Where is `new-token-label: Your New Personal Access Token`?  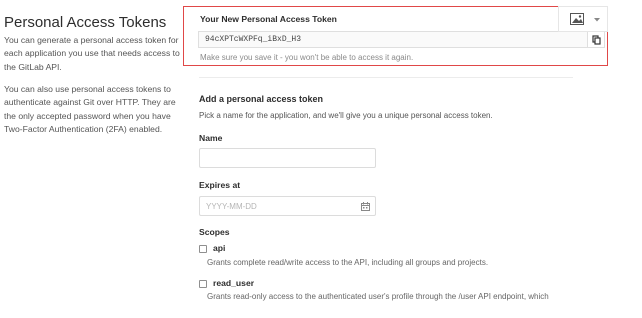
new-token-label: Your New Personal Access Token is located at coordinates (268, 19).